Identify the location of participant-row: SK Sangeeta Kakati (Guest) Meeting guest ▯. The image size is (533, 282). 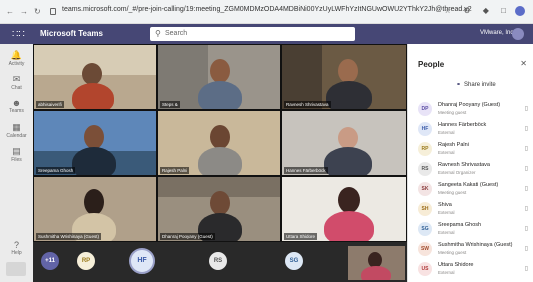
(472, 189).